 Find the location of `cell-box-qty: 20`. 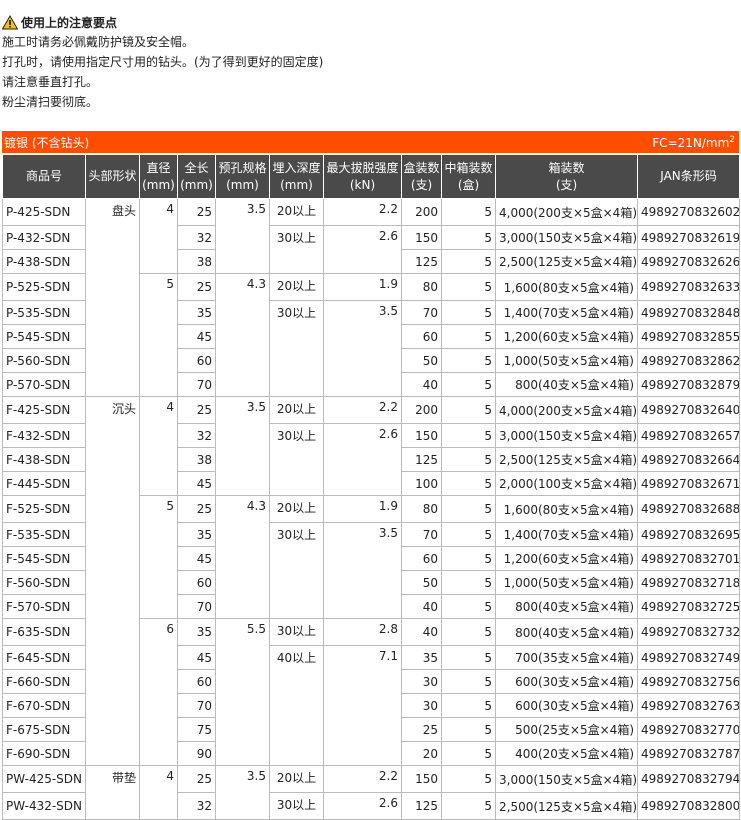

cell-box-qty: 20 is located at coordinates (421, 753).